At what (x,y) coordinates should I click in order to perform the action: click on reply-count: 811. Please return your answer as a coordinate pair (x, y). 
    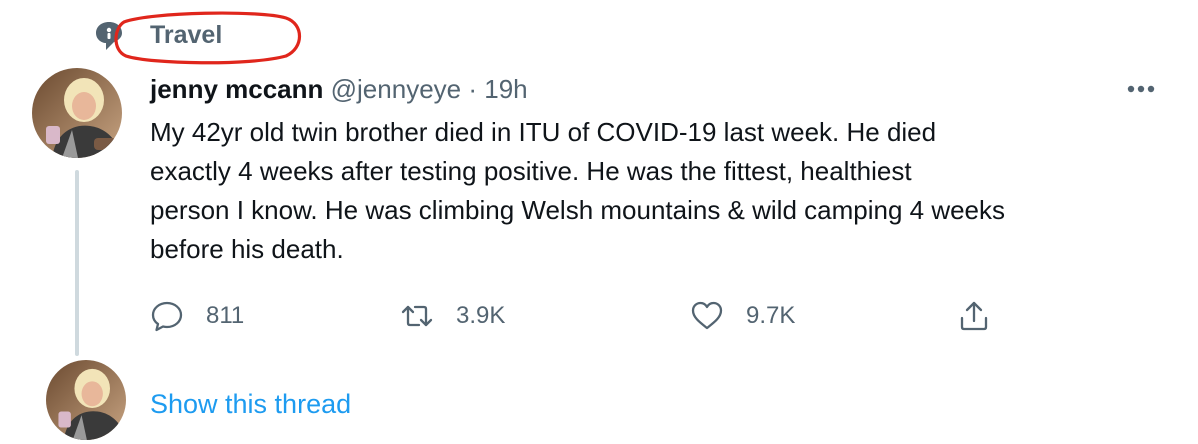
    Looking at the image, I should click on (225, 315).